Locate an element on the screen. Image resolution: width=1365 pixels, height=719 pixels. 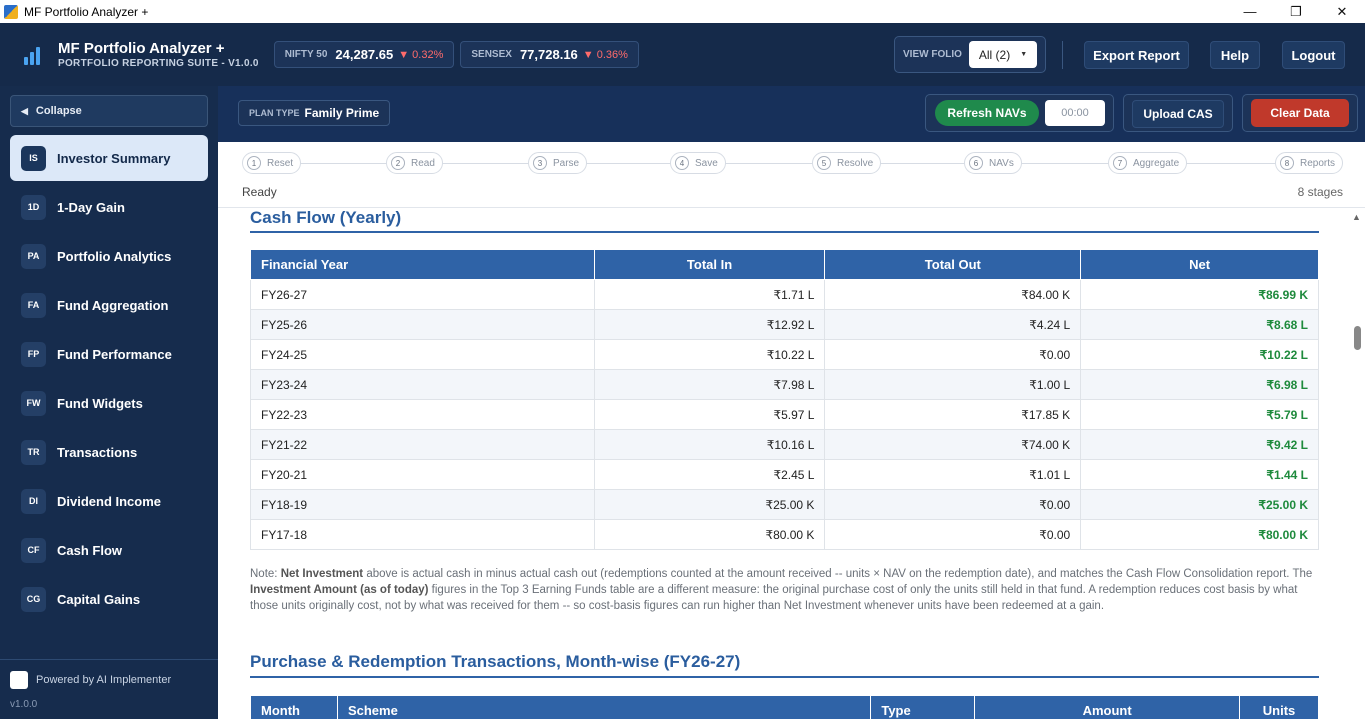
scroll-thumb is located at coordinates (1357, 338).